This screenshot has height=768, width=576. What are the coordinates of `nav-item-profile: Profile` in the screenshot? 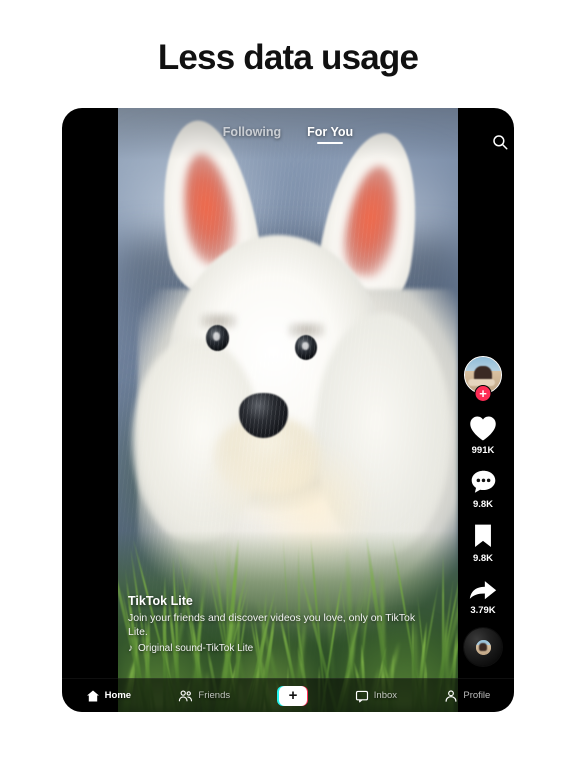 It's located at (467, 696).